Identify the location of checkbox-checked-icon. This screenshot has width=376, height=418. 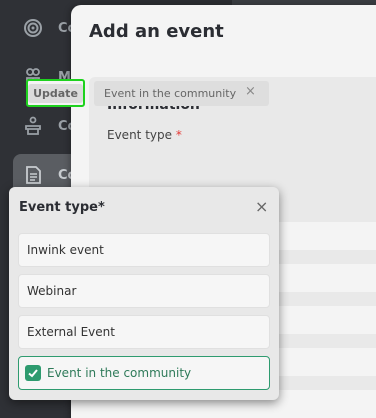
(33, 373).